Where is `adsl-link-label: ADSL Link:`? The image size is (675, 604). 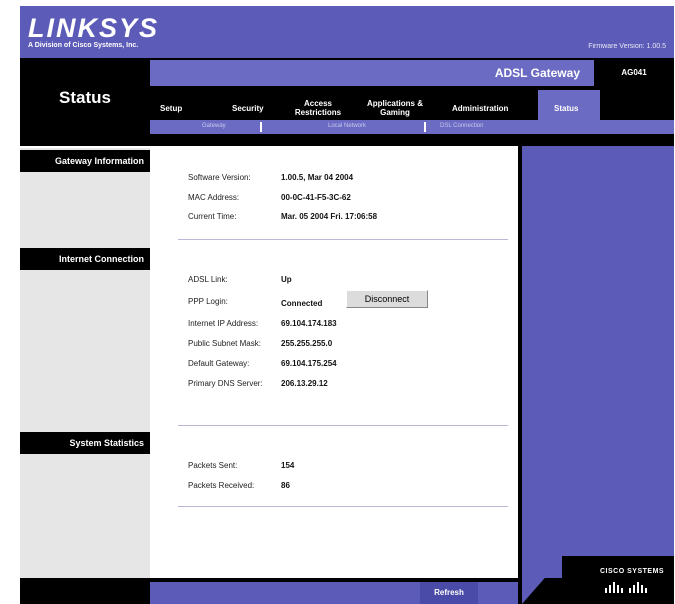
adsl-link-label: ADSL Link: is located at coordinates (208, 279).